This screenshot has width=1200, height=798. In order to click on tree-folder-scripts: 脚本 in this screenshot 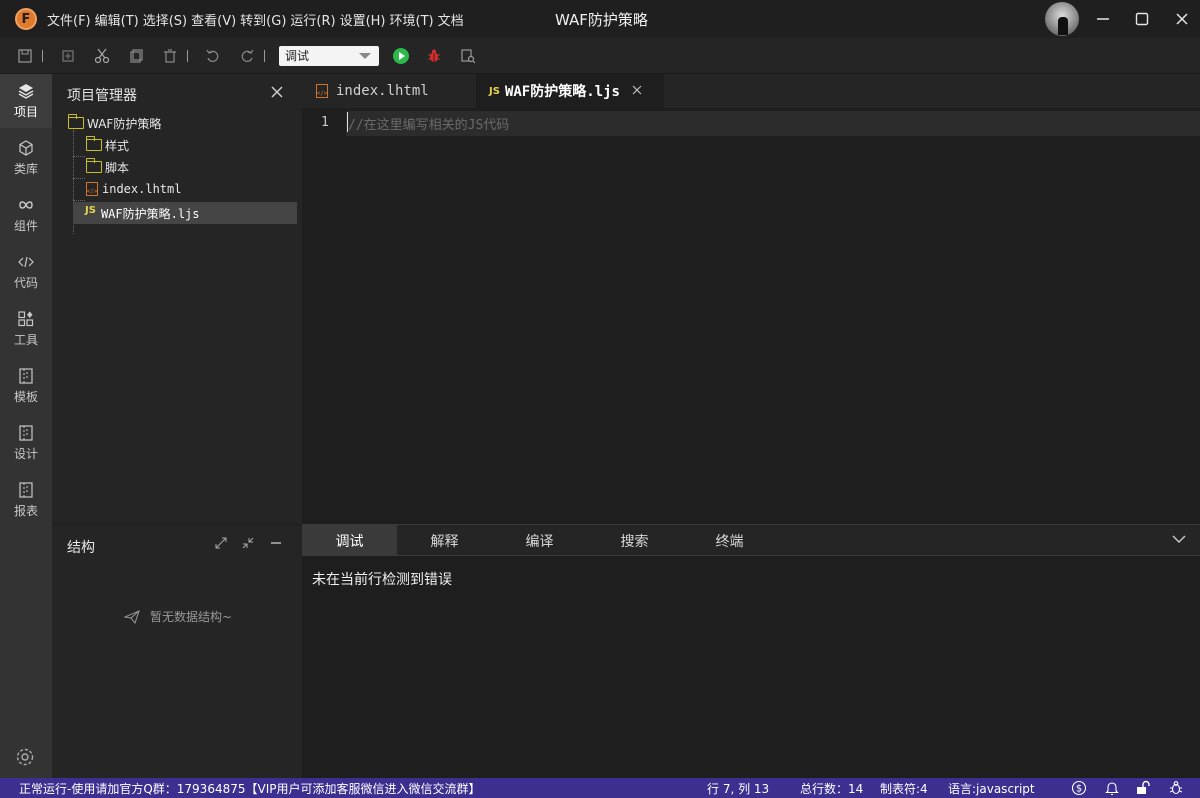, I will do `click(107, 167)`.